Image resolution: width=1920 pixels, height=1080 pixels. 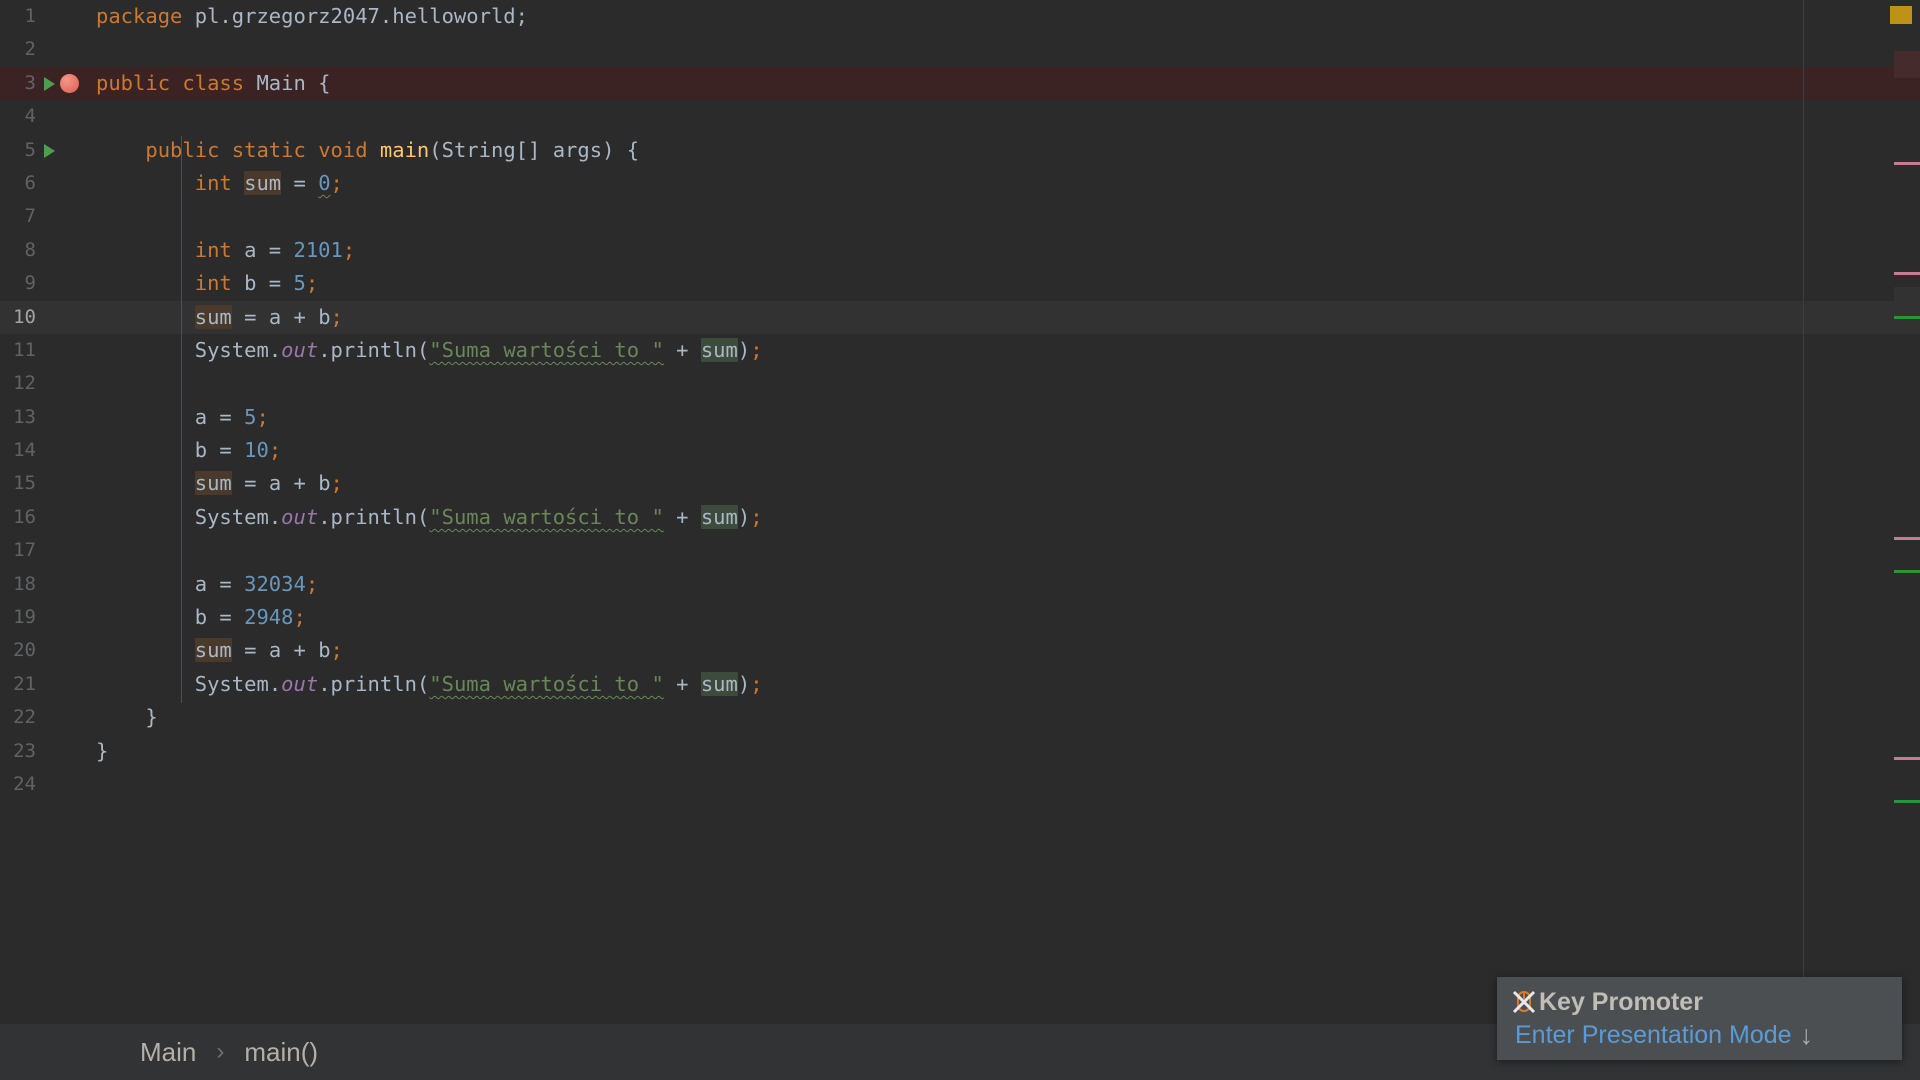 I want to click on code-line: 1 package pl.grzegorz2047.helloworld;, so click(x=960, y=16).